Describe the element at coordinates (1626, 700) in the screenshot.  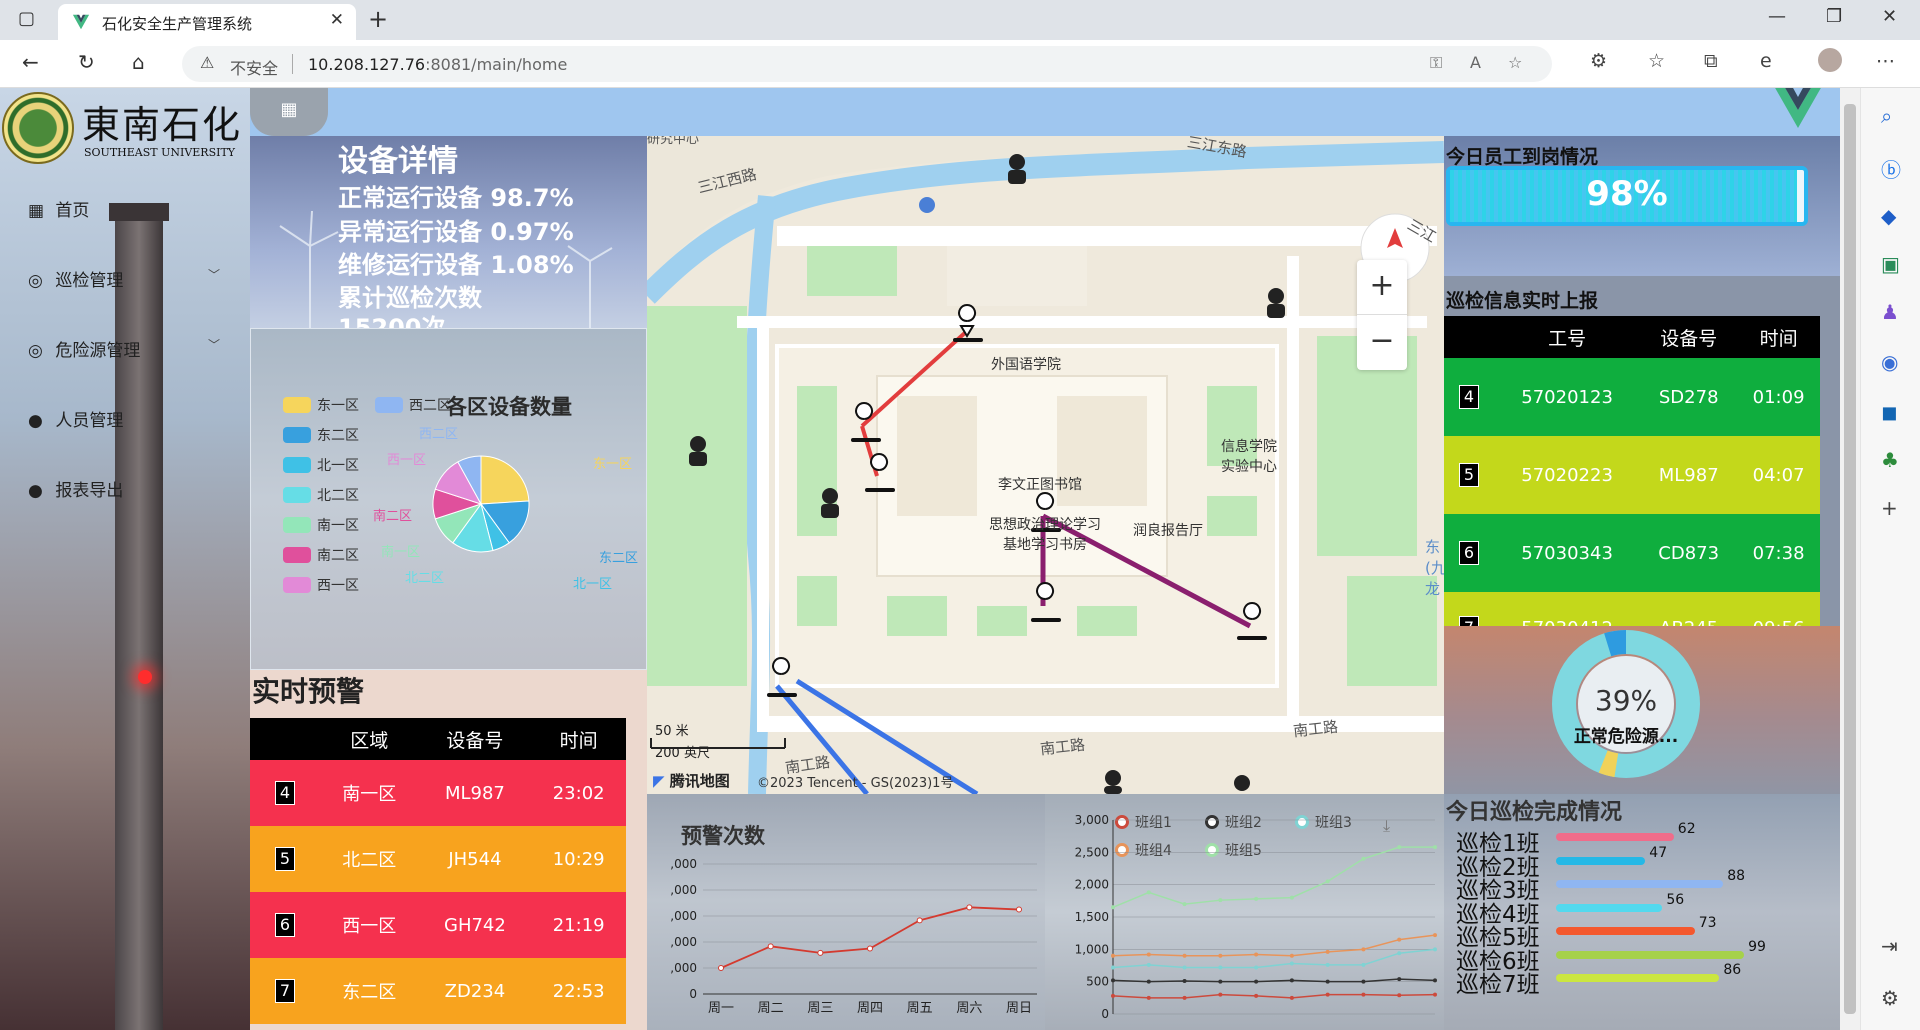
I see `hazard-percent: 39%` at that location.